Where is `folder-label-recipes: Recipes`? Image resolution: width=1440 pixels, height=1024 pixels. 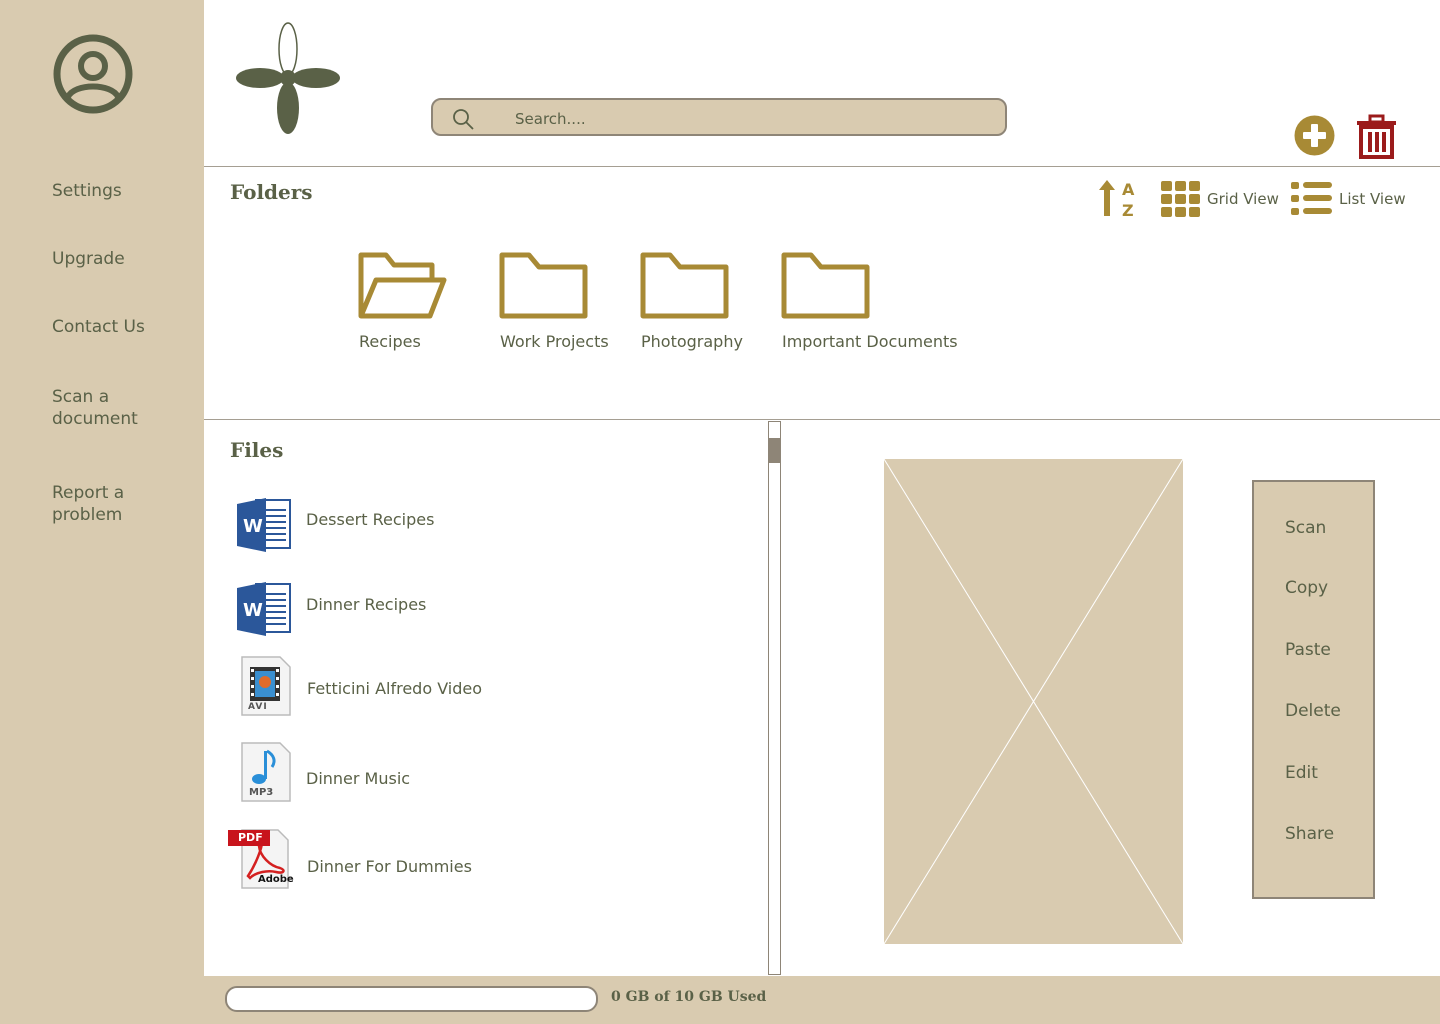 folder-label-recipes: Recipes is located at coordinates (390, 341).